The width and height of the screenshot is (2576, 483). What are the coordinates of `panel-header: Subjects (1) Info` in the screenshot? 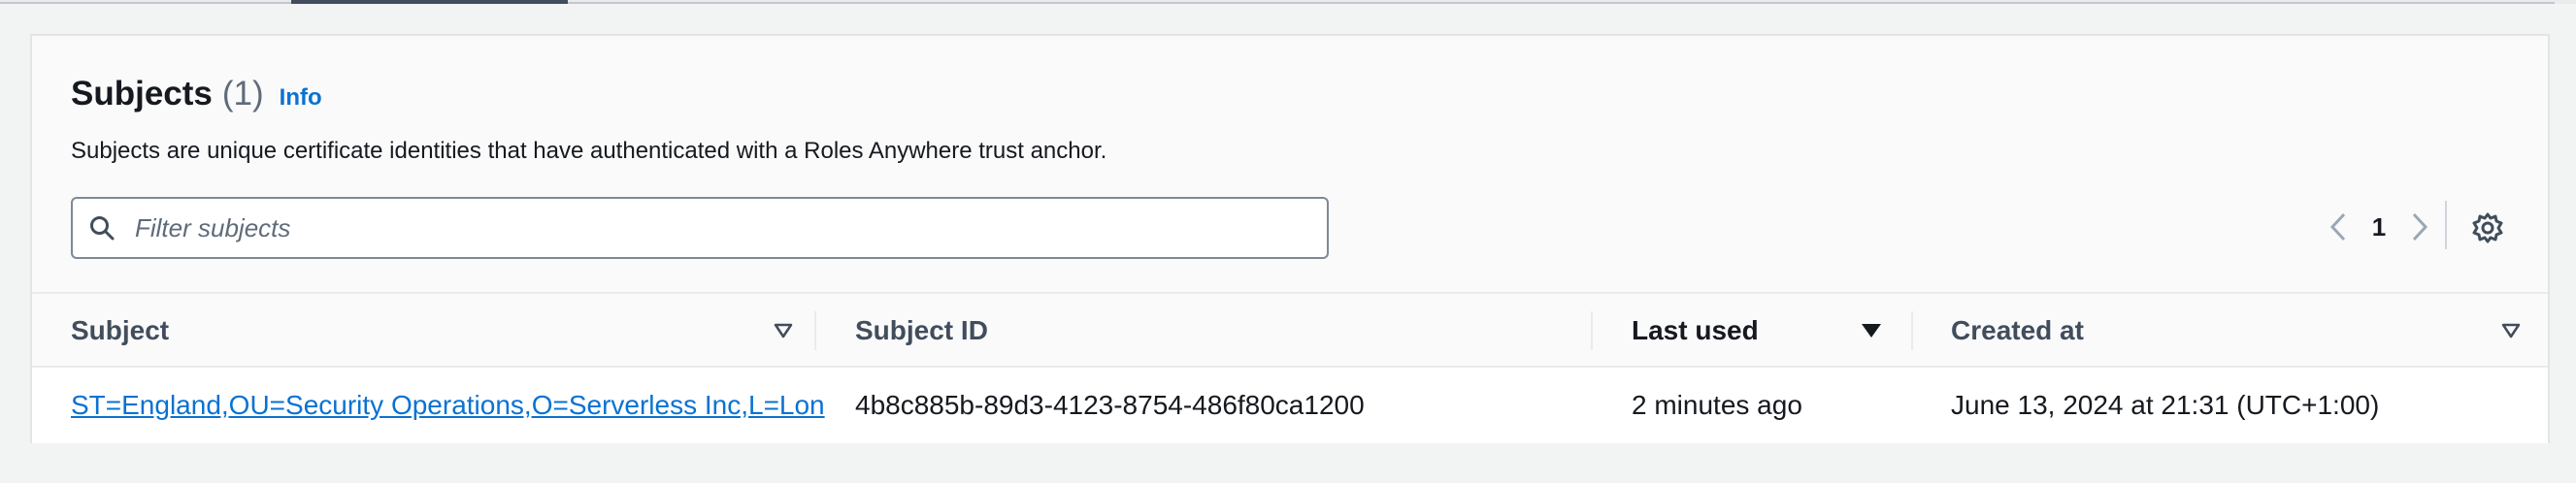 It's located at (196, 94).